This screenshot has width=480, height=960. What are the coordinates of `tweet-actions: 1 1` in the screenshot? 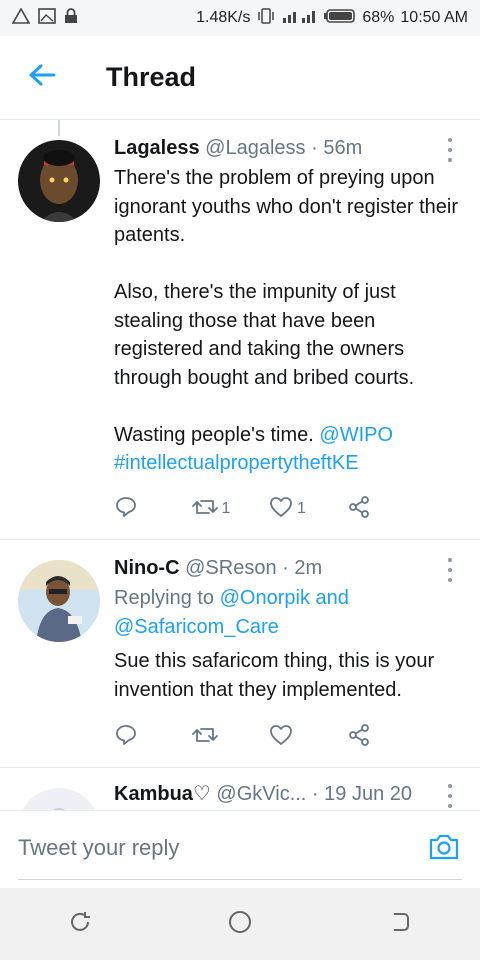 It's located at (269, 509).